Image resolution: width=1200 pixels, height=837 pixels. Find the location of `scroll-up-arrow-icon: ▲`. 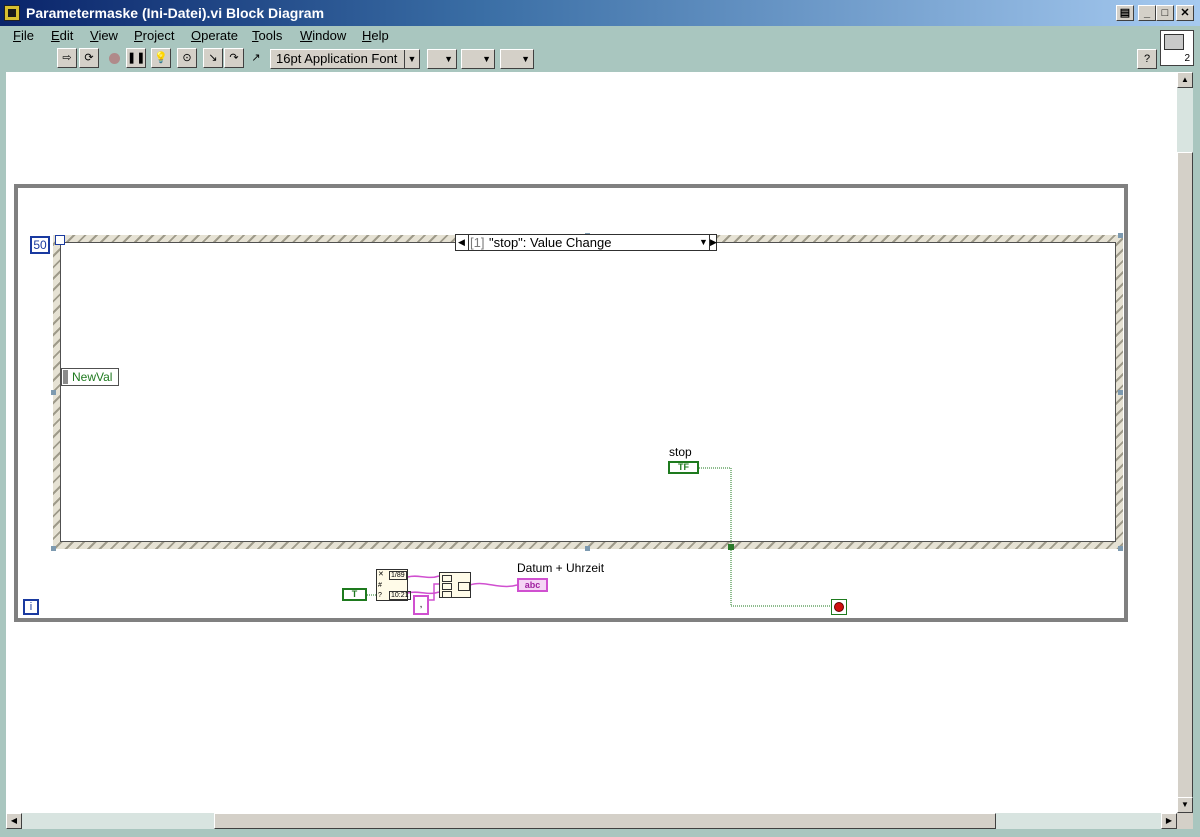

scroll-up-arrow-icon: ▲ is located at coordinates (1185, 80).